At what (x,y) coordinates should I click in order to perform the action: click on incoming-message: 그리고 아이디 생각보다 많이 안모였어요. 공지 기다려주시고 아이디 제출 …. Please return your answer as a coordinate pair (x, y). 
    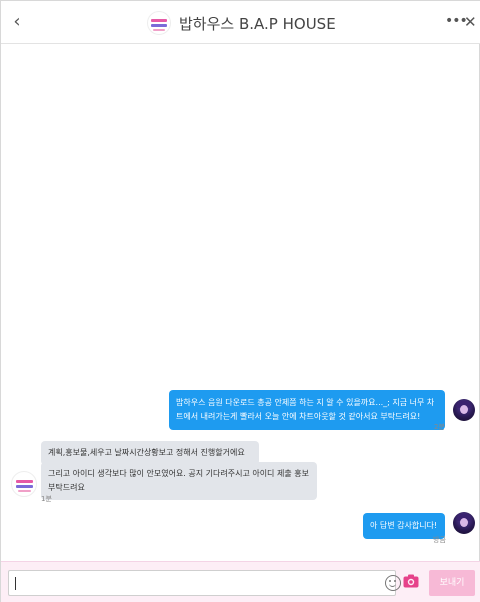
    Looking at the image, I should click on (179, 481).